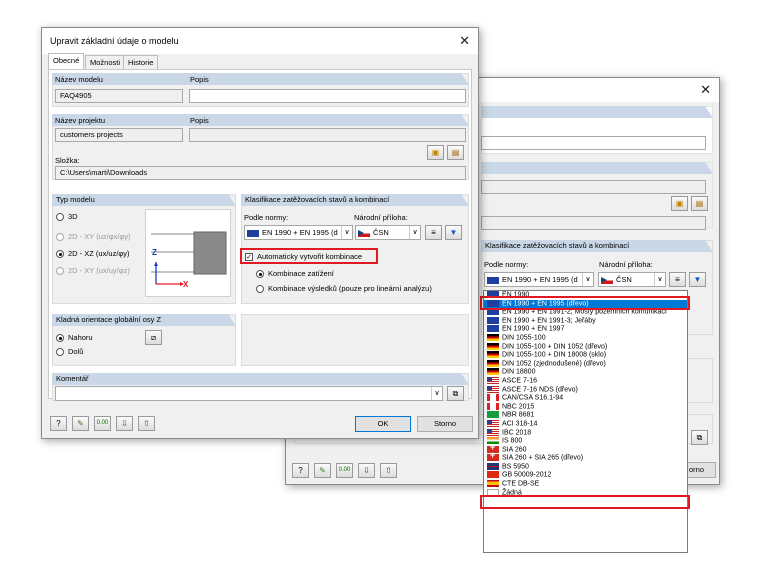 This screenshot has height=570, width=760. Describe the element at coordinates (119, 135) in the screenshot. I see `project-name-field: customers projects` at that location.